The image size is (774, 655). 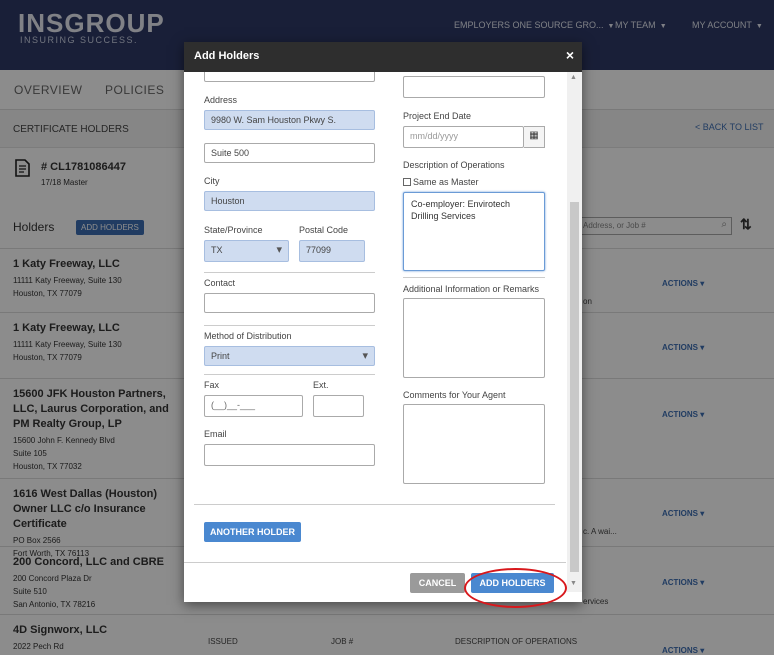 What do you see at coordinates (471, 289) in the screenshot?
I see `additional-info-label: Additional Information or Remarks` at bounding box center [471, 289].